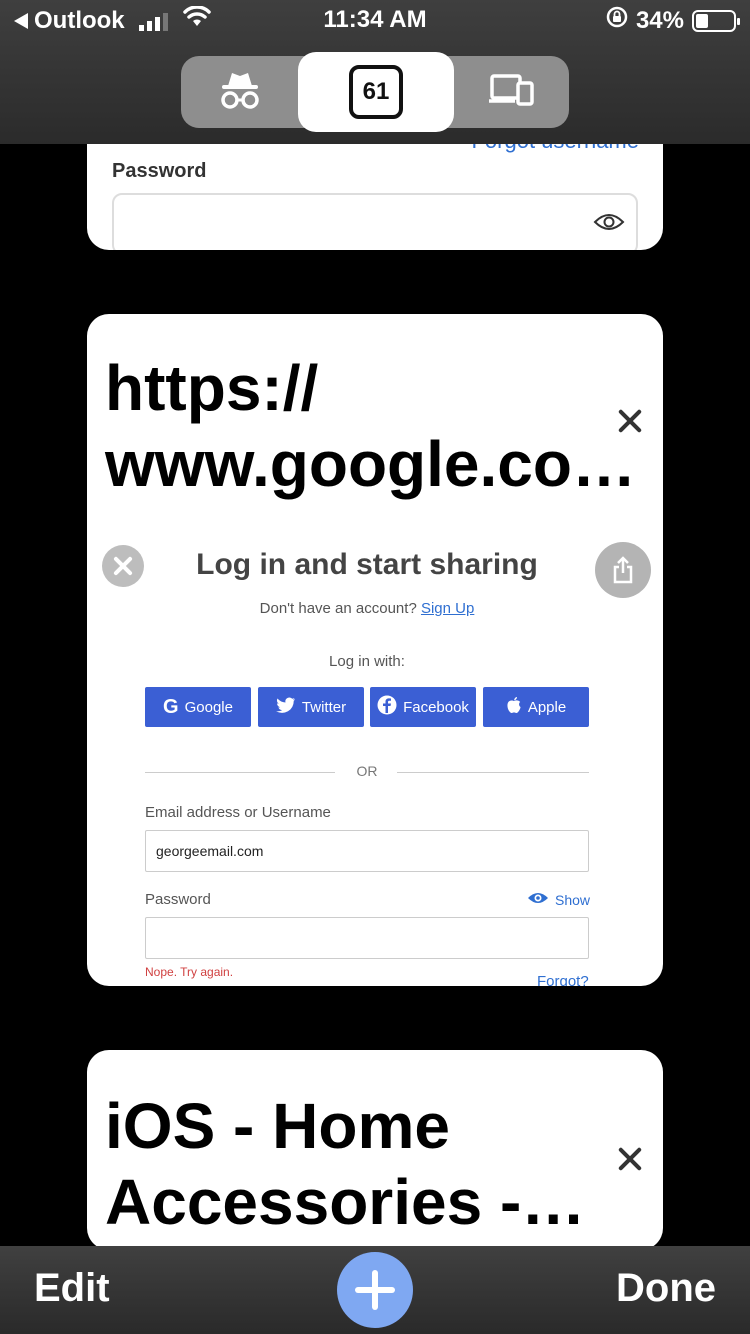 This screenshot has height=1334, width=750. I want to click on edit-button: Edit, so click(72, 1288).